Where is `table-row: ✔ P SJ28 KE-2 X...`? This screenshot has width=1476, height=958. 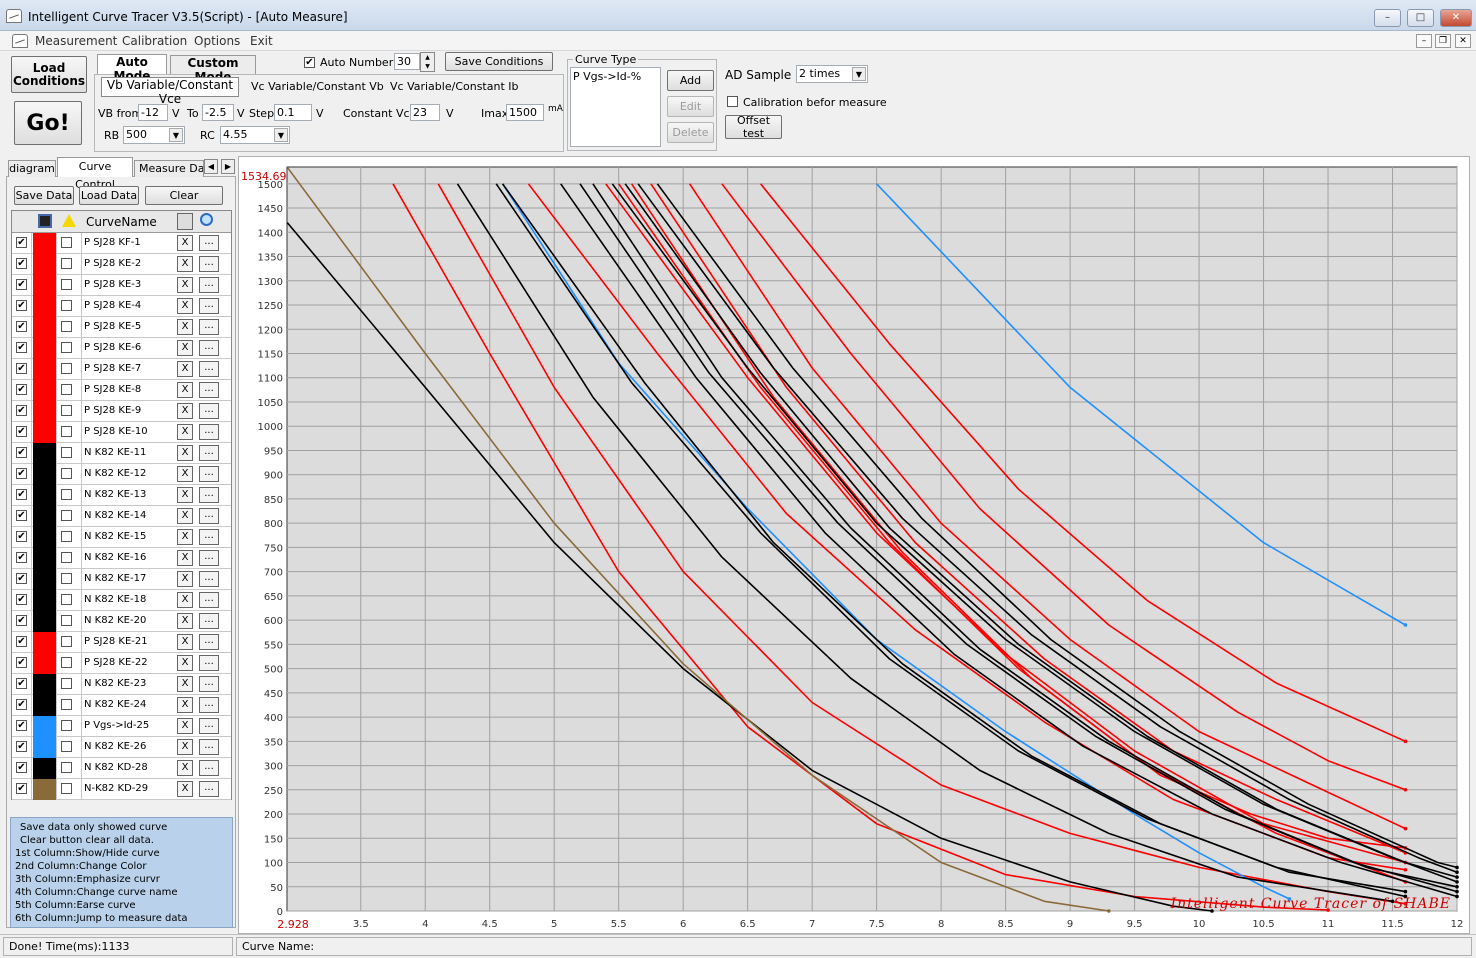 table-row: ✔ P SJ28 KE-2 X... is located at coordinates (121, 264).